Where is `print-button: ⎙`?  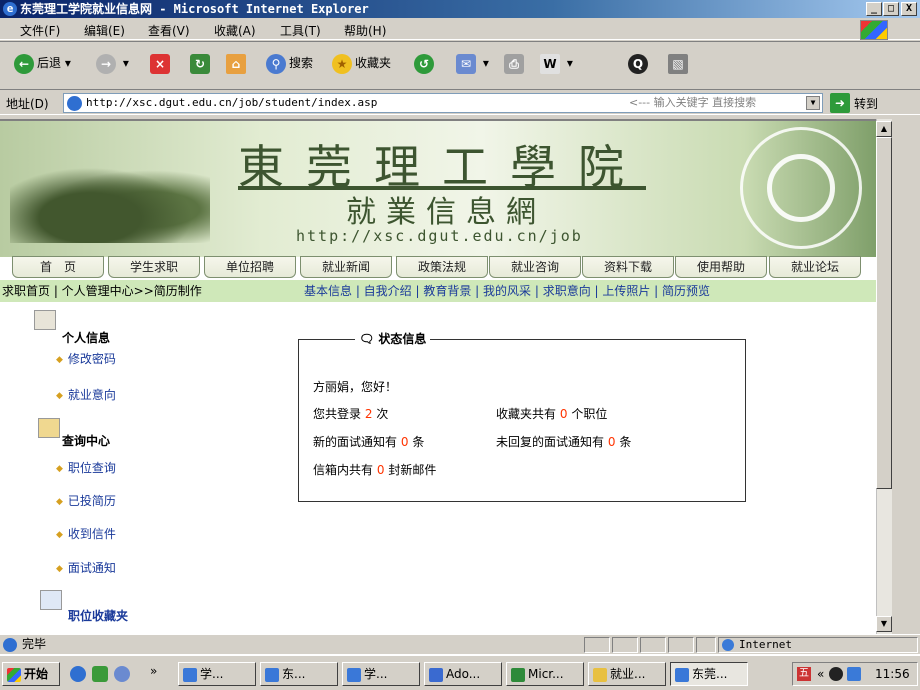 print-button: ⎙ is located at coordinates (515, 63).